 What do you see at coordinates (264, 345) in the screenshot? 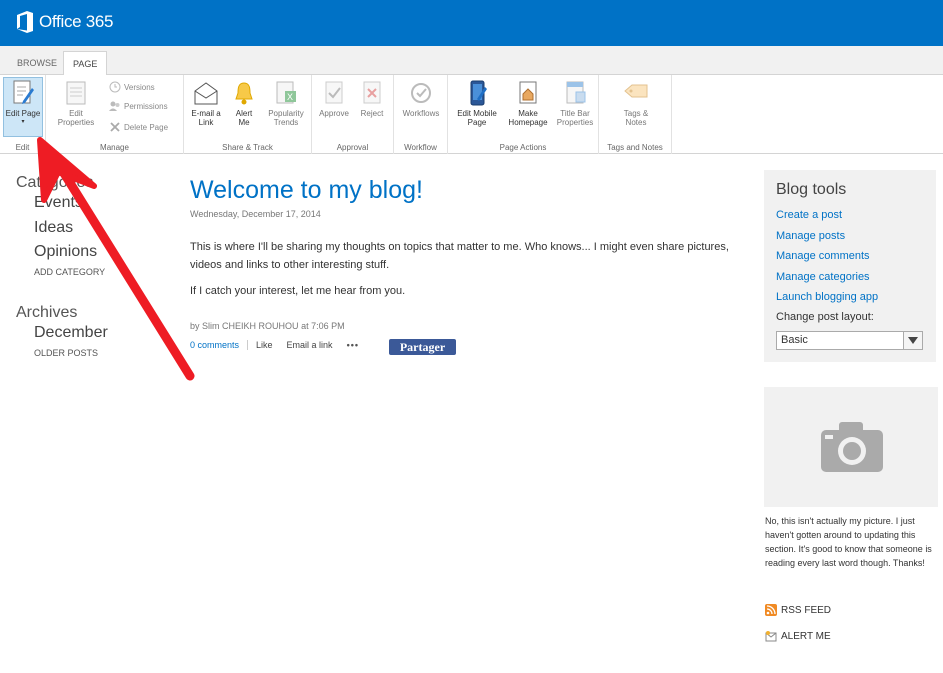
I see `like-link: Like` at bounding box center [264, 345].